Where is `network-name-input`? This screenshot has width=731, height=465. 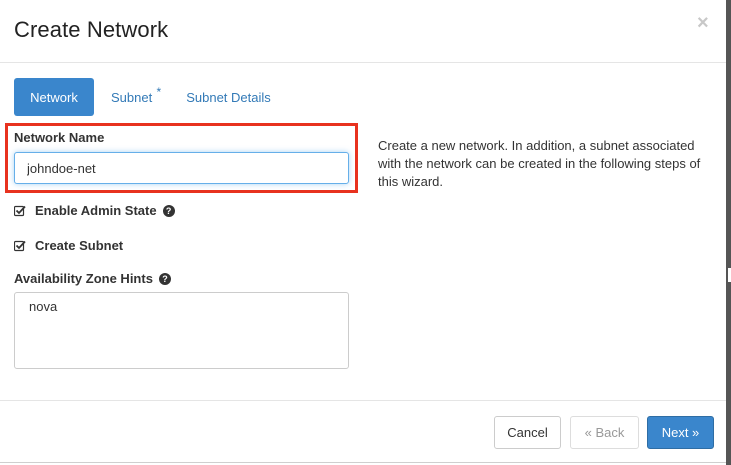 network-name-input is located at coordinates (181, 168).